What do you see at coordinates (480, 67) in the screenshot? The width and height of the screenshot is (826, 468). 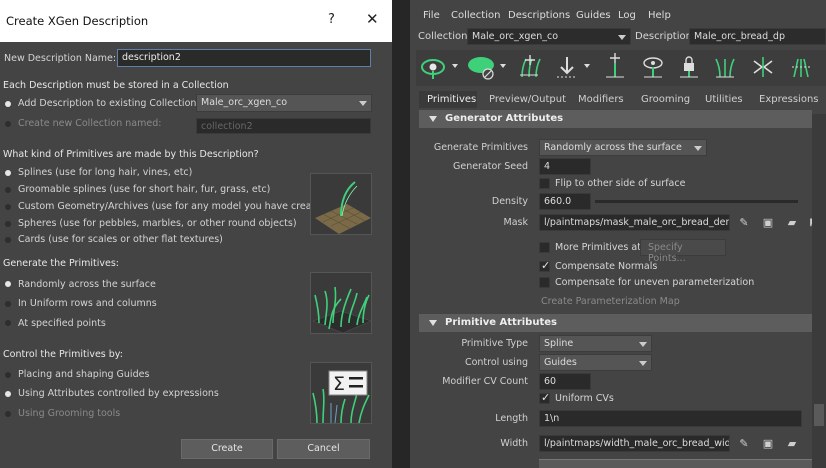 I see `preview-toggle-icon` at bounding box center [480, 67].